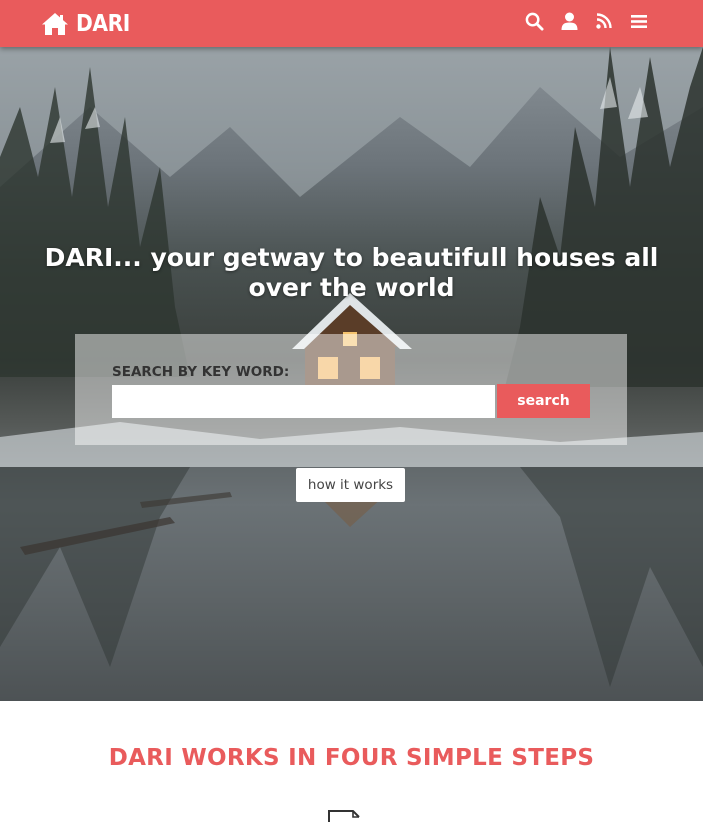  What do you see at coordinates (351, 23) in the screenshot?
I see `top-navbar: DARI` at bounding box center [351, 23].